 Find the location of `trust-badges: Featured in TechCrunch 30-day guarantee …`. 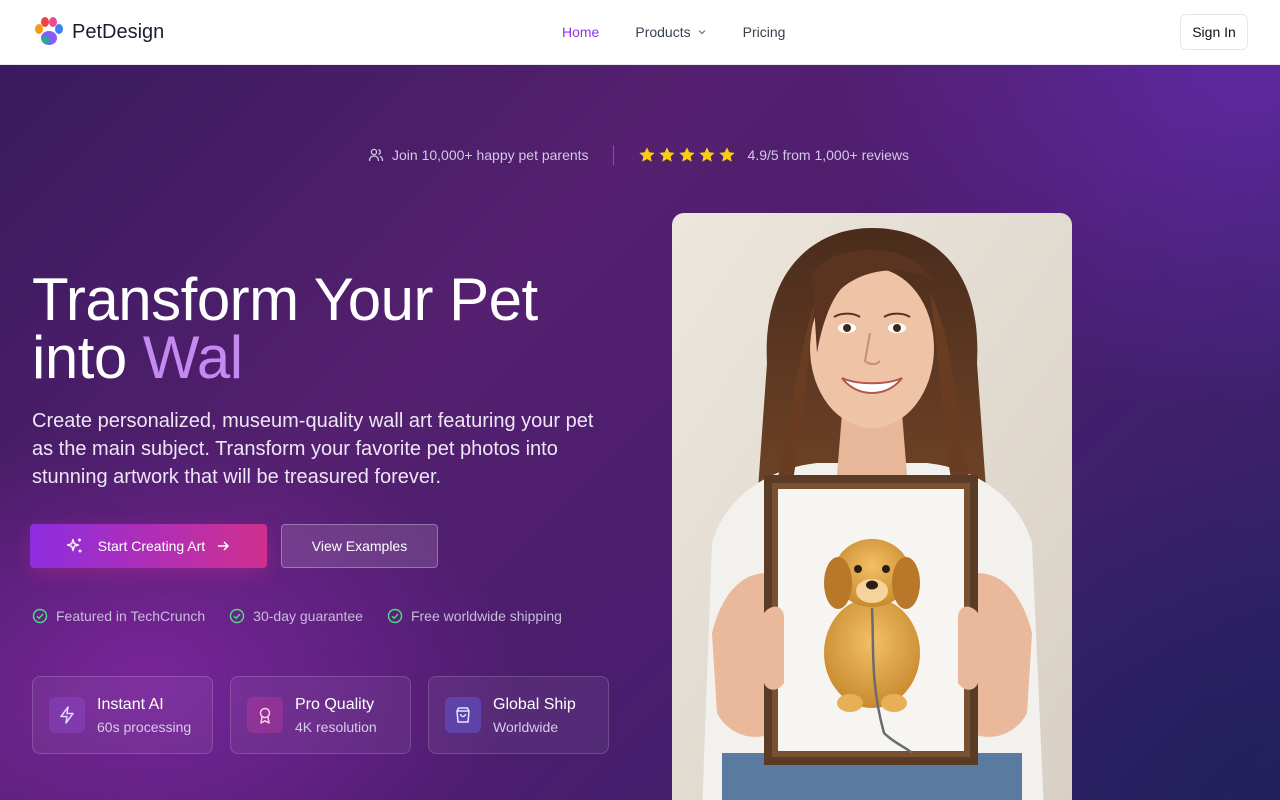

trust-badges: Featured in TechCrunch 30-day guarantee … is located at coordinates (297, 616).